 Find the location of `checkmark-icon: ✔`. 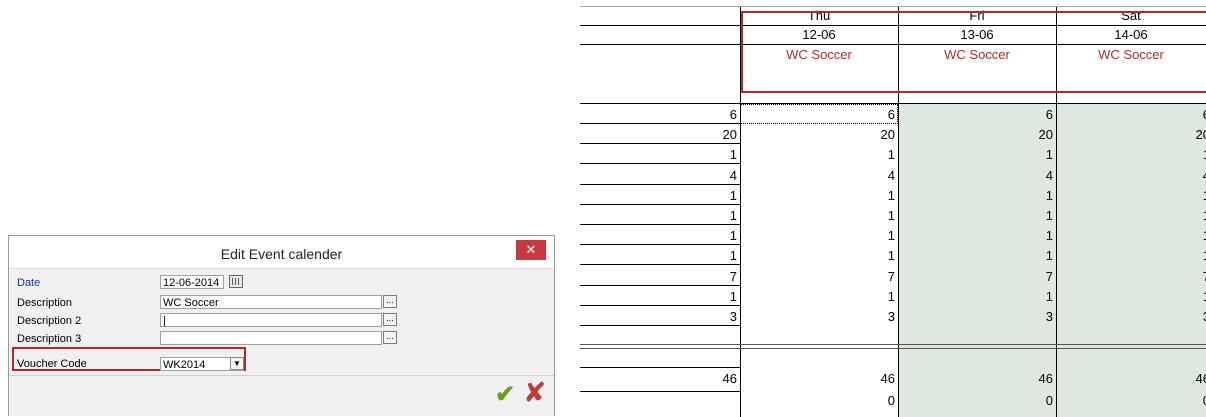

checkmark-icon: ✔ is located at coordinates (508, 395).